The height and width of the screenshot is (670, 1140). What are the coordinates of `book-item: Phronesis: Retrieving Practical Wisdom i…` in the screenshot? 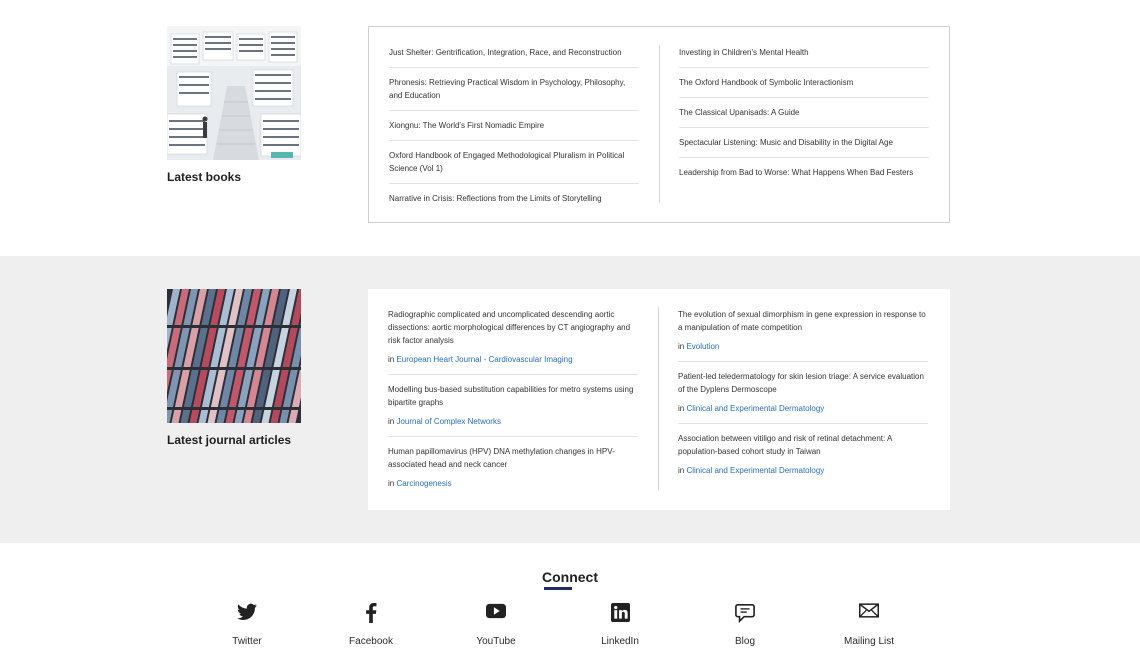 It's located at (514, 93).